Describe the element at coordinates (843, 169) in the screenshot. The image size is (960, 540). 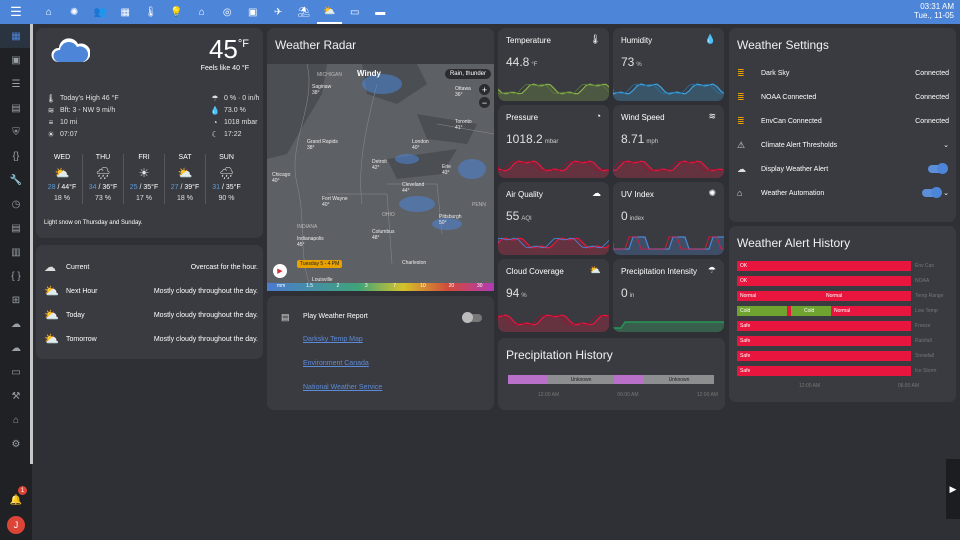
I see `setting-row: ☁ Display Weather Alert` at that location.